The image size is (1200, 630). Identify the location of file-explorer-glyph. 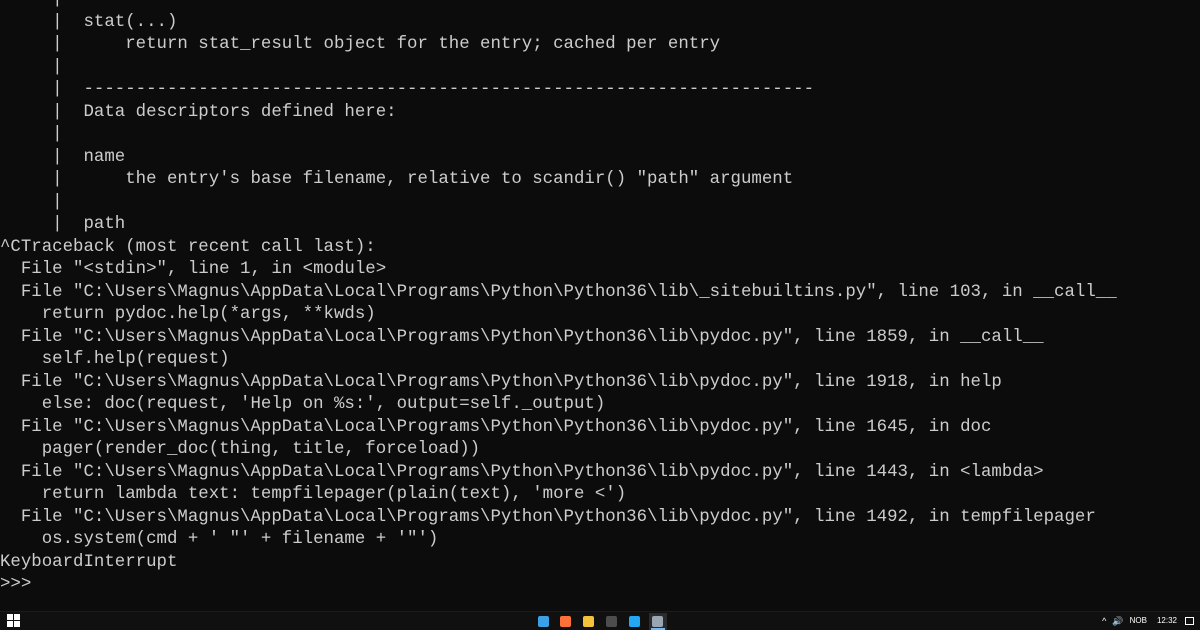
(588, 621).